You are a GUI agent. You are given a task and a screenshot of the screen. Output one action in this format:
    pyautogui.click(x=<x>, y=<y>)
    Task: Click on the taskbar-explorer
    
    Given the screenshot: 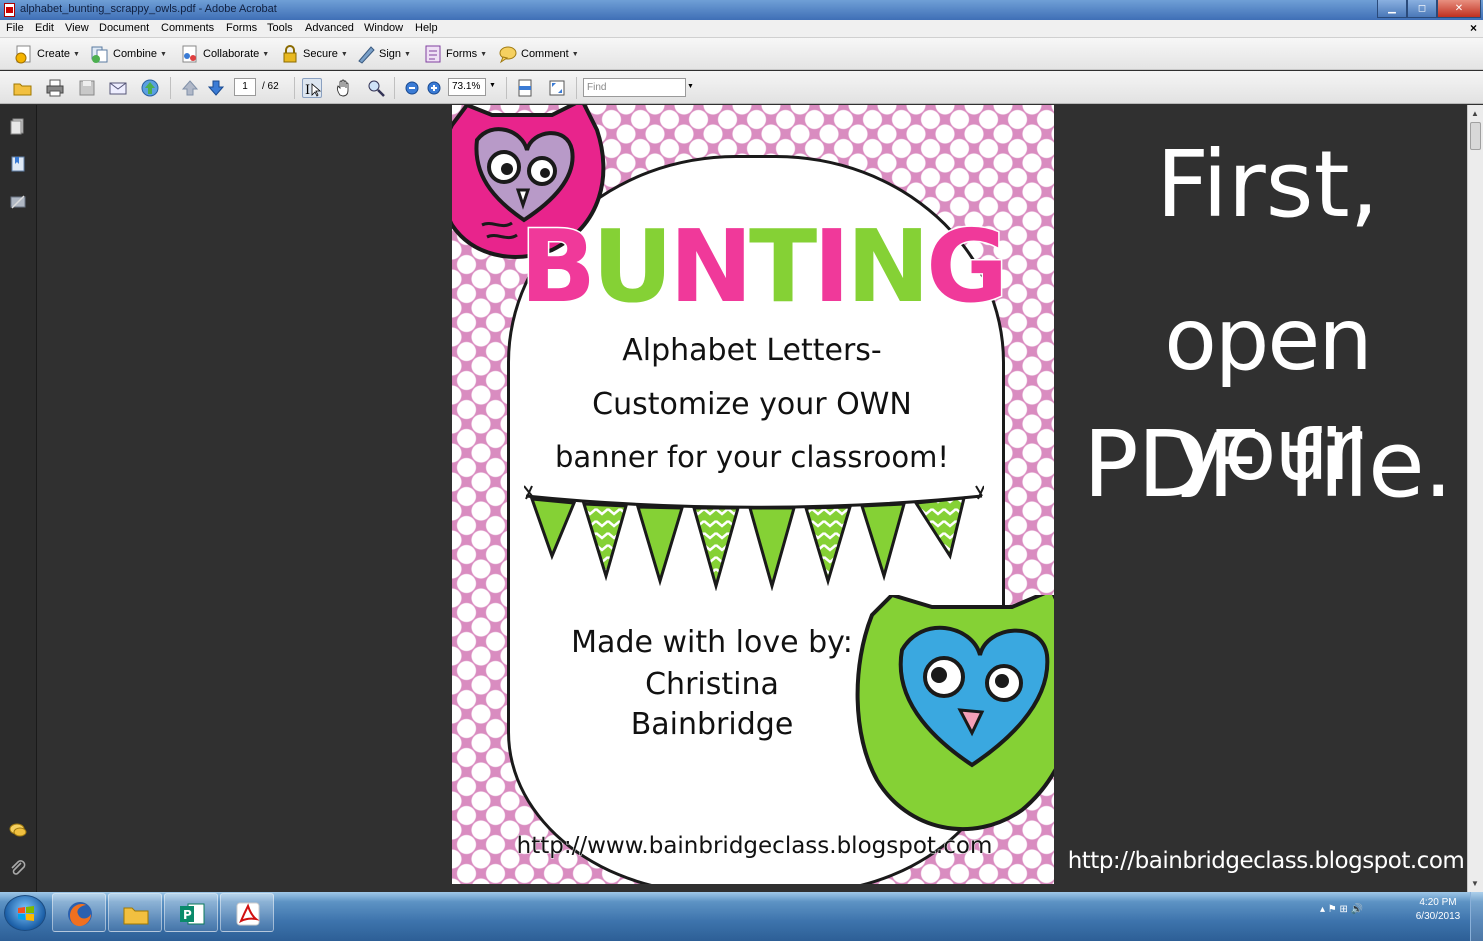 What is the action you would take?
    pyautogui.click(x=135, y=912)
    